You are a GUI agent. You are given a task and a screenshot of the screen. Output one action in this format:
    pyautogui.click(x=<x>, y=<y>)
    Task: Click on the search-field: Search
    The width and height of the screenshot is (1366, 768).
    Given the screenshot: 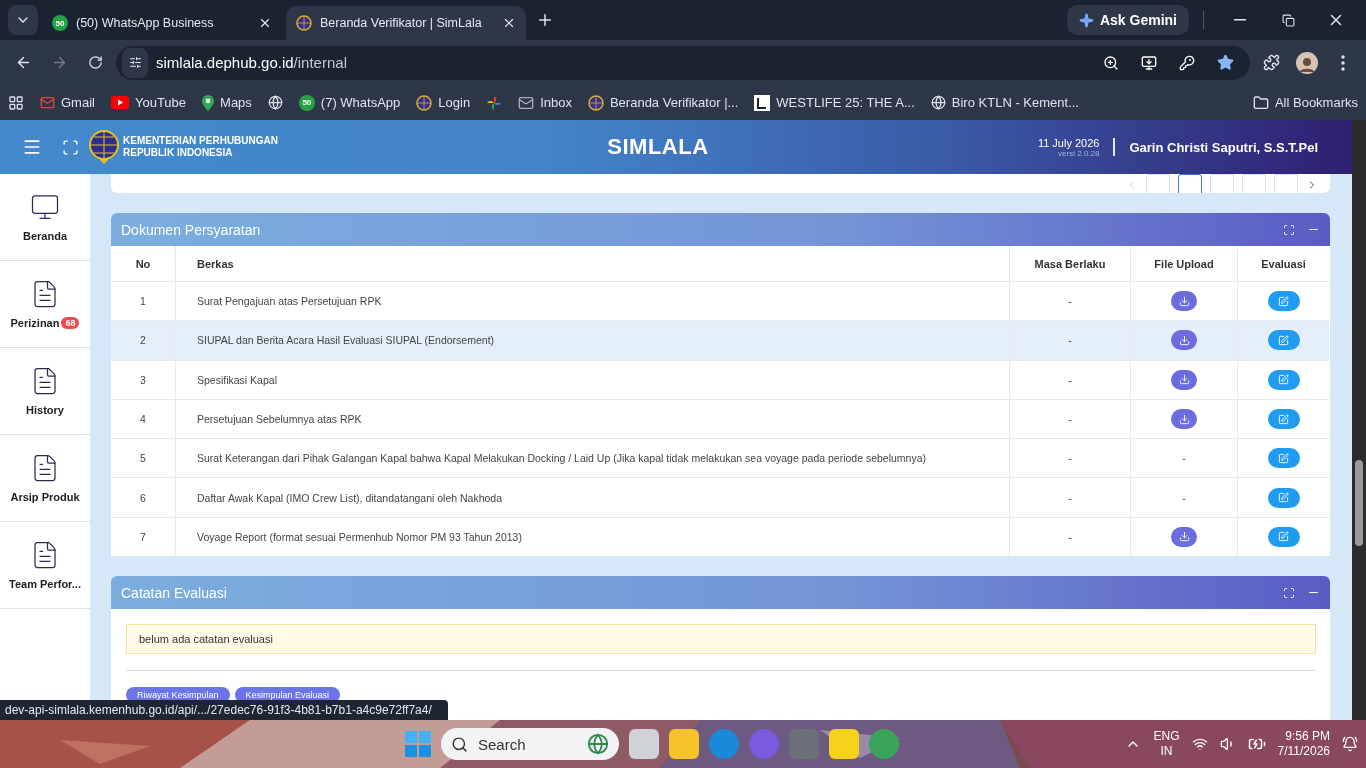 What is the action you would take?
    pyautogui.click(x=530, y=744)
    